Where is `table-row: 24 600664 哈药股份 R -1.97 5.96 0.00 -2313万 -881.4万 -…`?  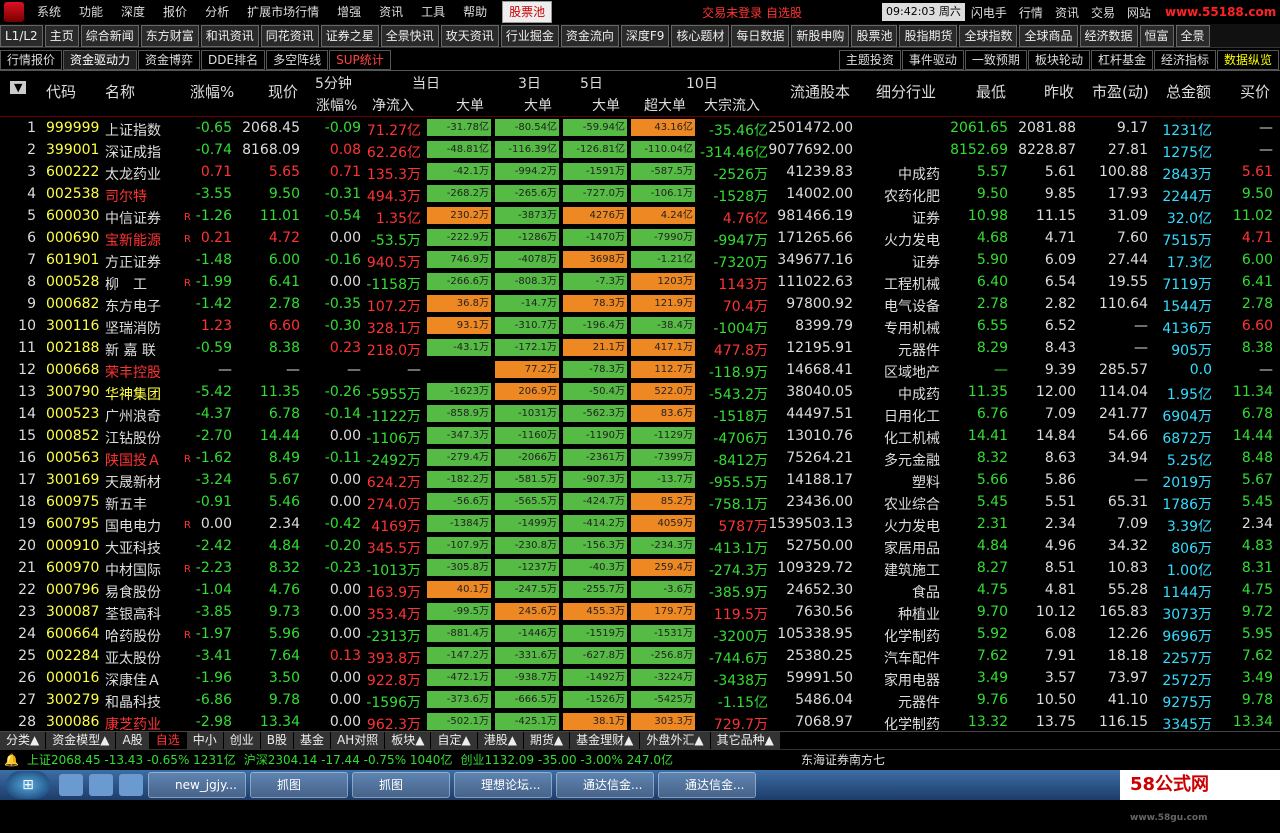 table-row: 24 600664 哈药股份 R -1.97 5.96 0.00 -2313万 -881.4万 -… is located at coordinates (640, 634).